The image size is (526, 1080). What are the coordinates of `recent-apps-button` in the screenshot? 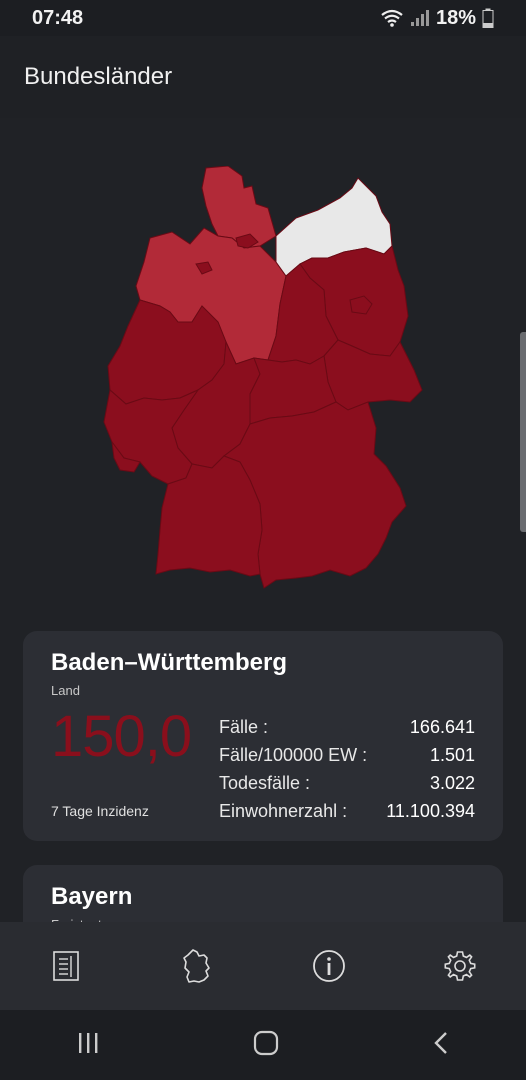 It's located at (88, 1045).